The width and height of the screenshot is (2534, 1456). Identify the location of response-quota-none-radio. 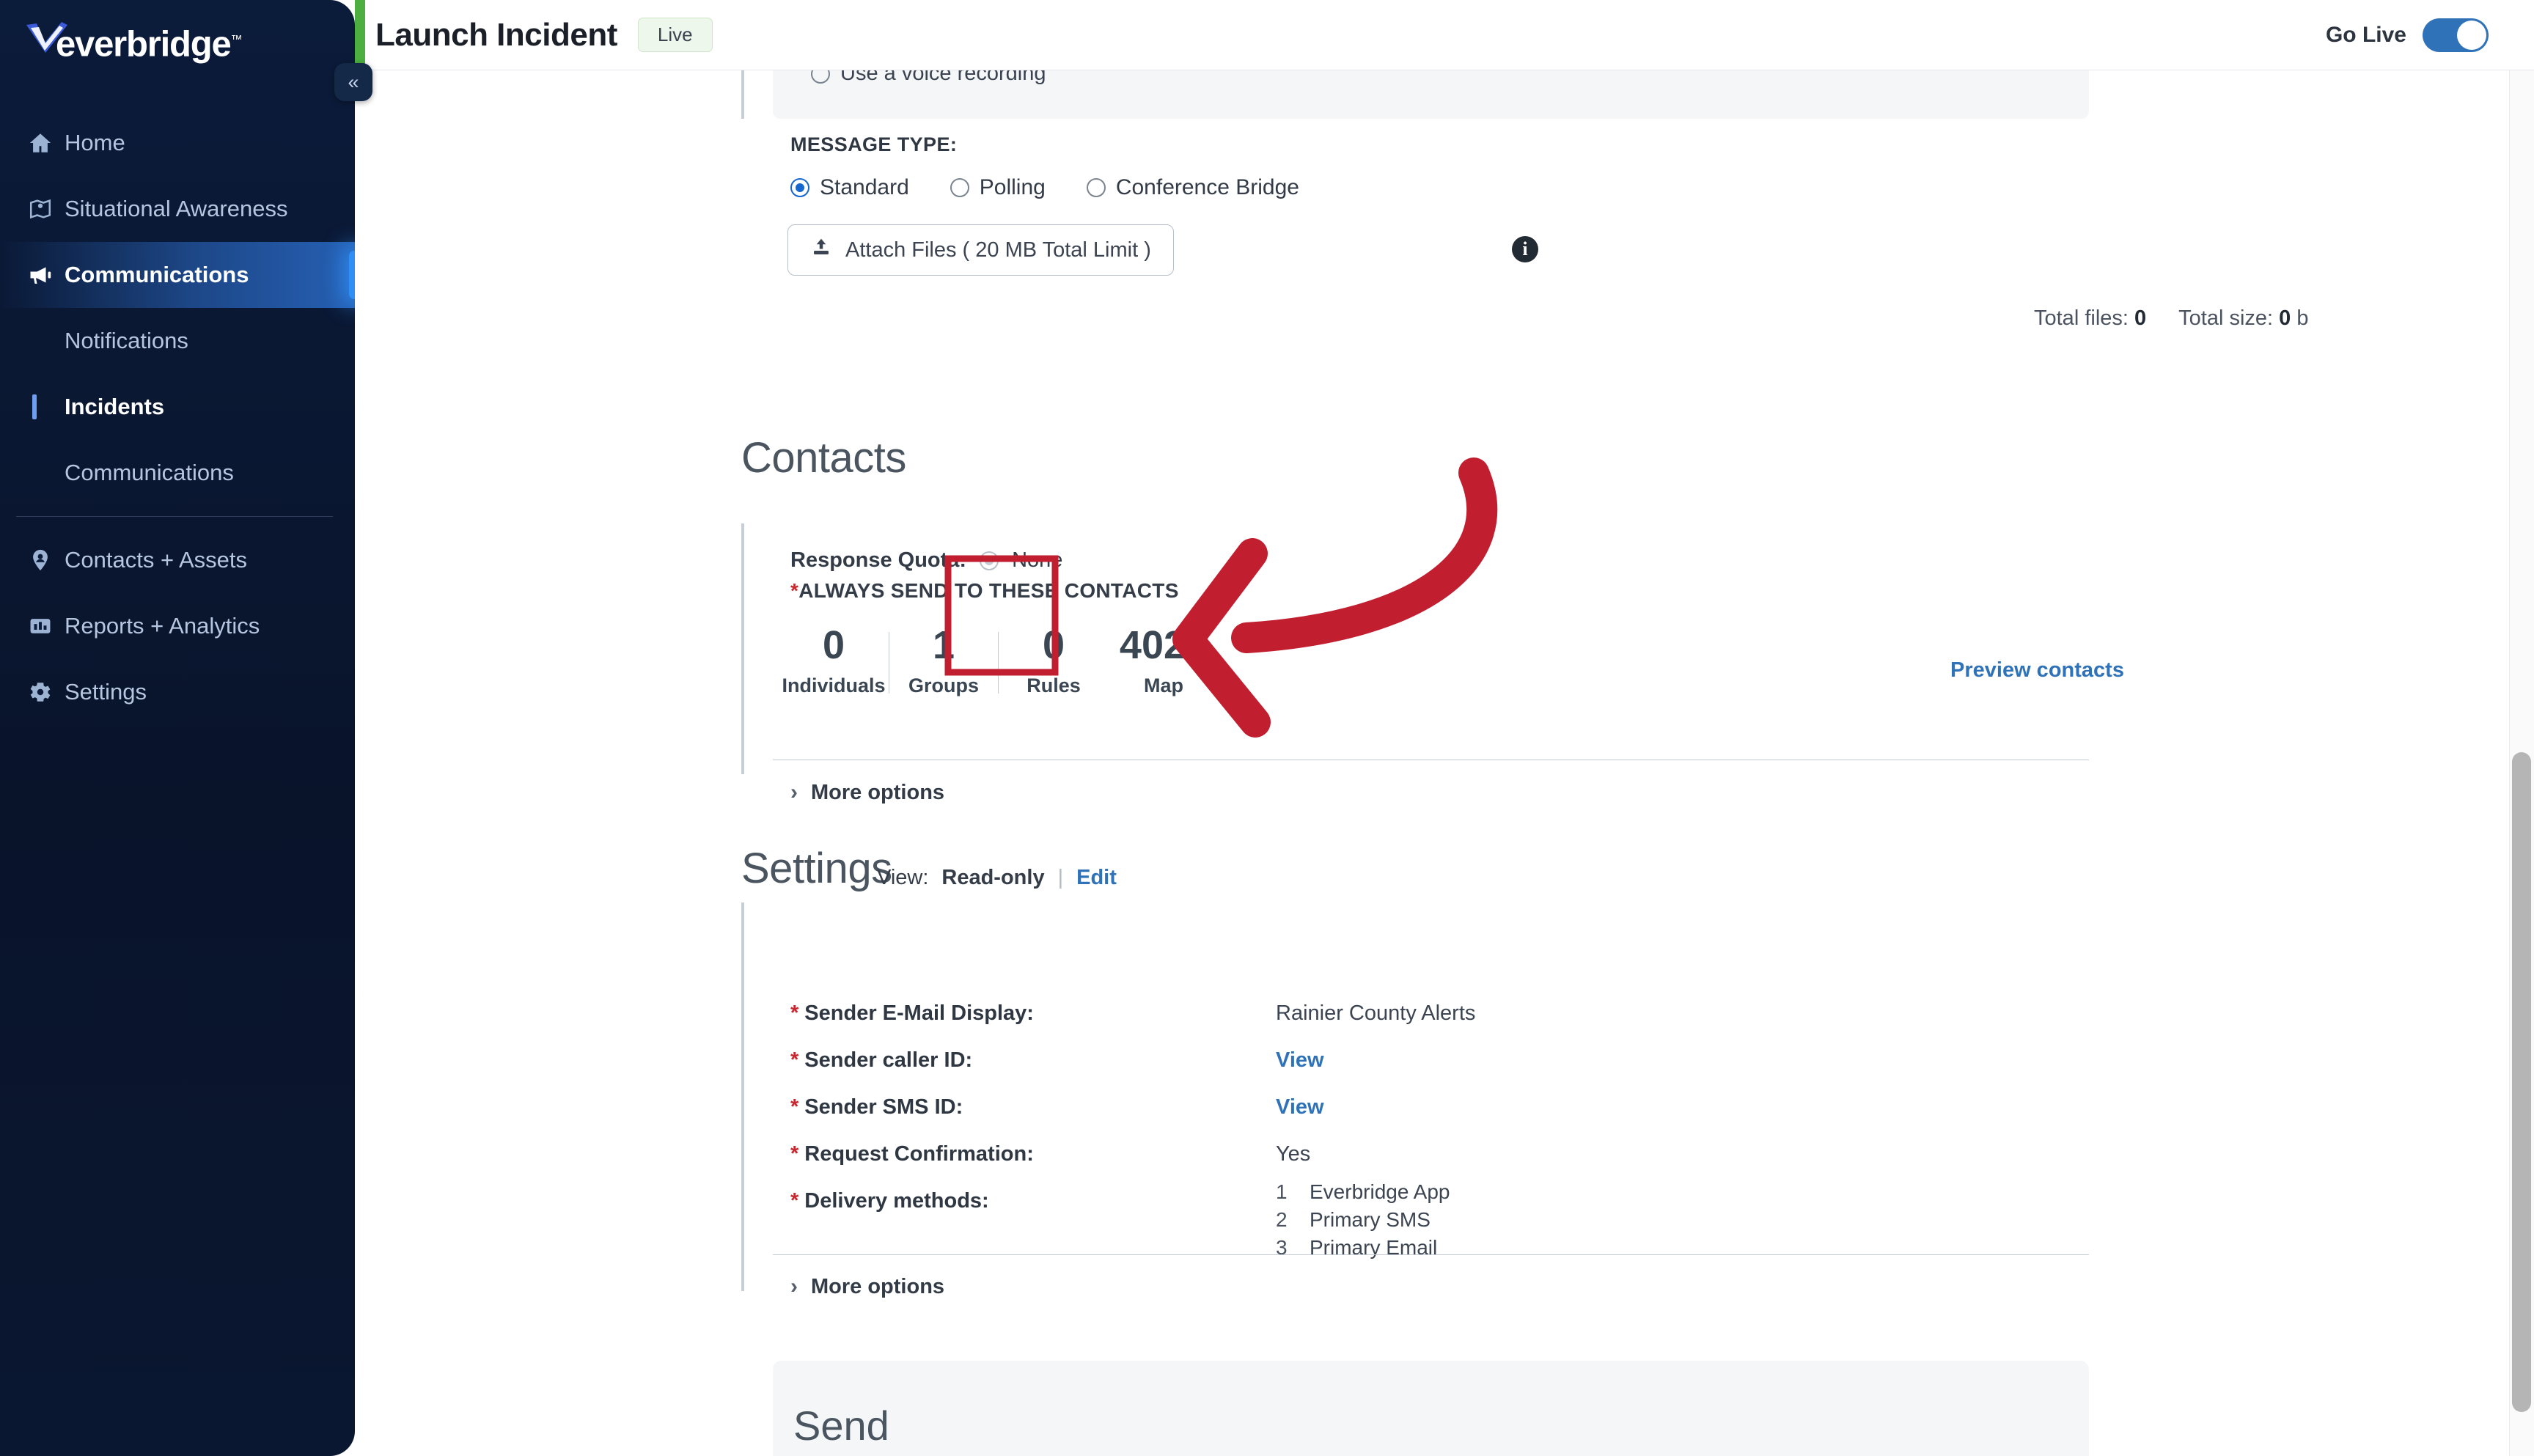
(989, 560).